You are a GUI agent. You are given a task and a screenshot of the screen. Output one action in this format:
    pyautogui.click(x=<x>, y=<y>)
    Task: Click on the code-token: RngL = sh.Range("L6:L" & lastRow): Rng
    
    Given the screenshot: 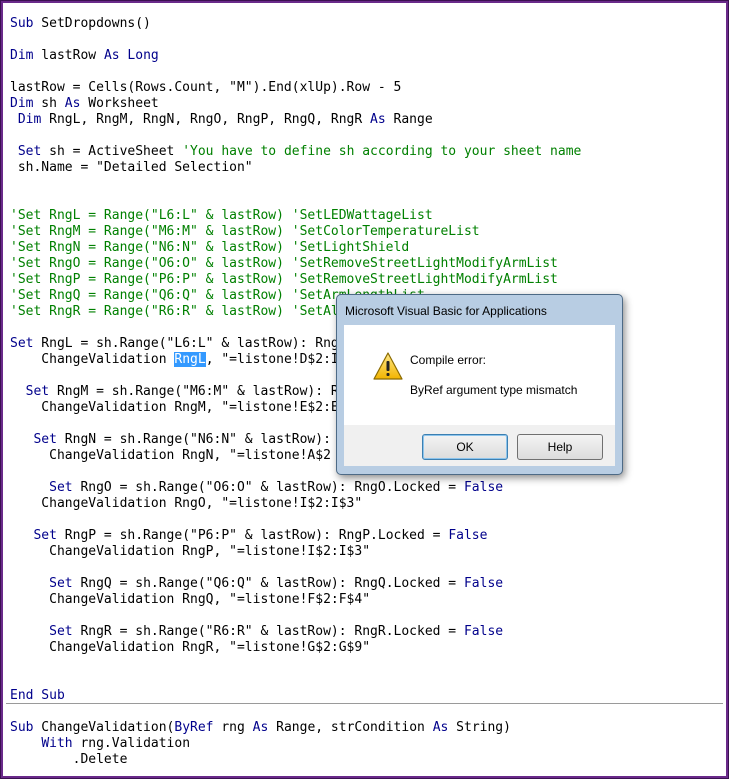 What is the action you would take?
    pyautogui.click(x=186, y=343)
    